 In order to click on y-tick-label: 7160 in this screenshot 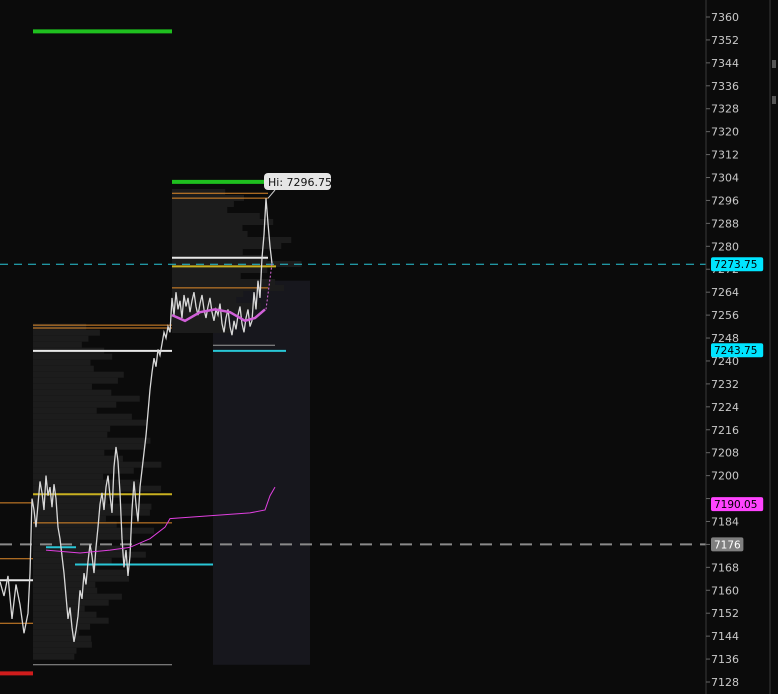, I will do `click(725, 590)`.